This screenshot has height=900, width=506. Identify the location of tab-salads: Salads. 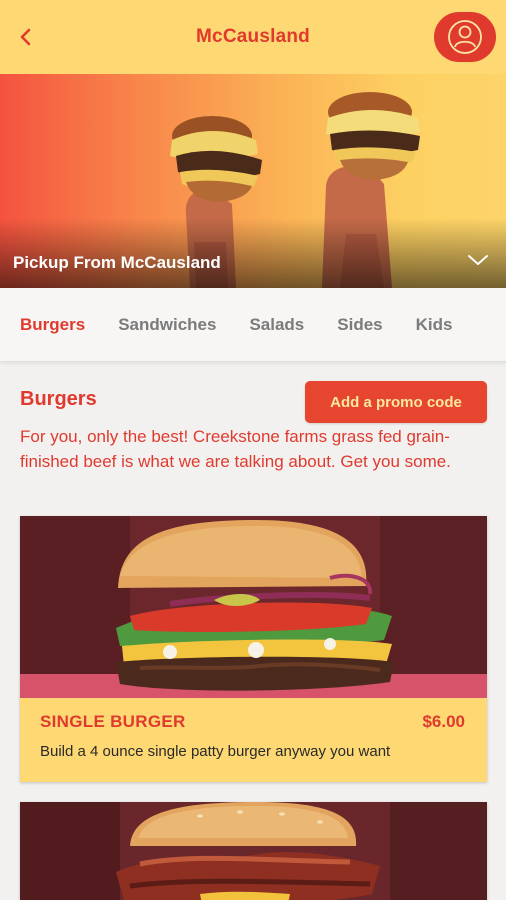
(276, 325).